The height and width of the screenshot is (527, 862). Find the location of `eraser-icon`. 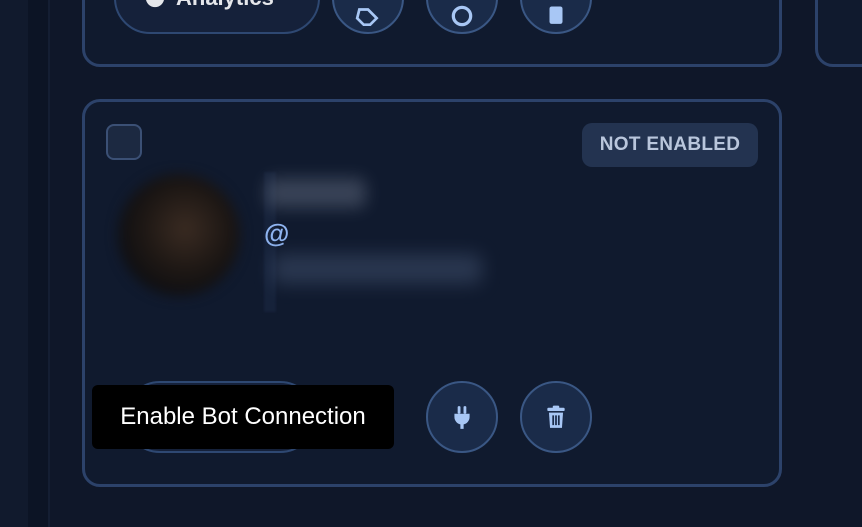

eraser-icon is located at coordinates (368, 16).